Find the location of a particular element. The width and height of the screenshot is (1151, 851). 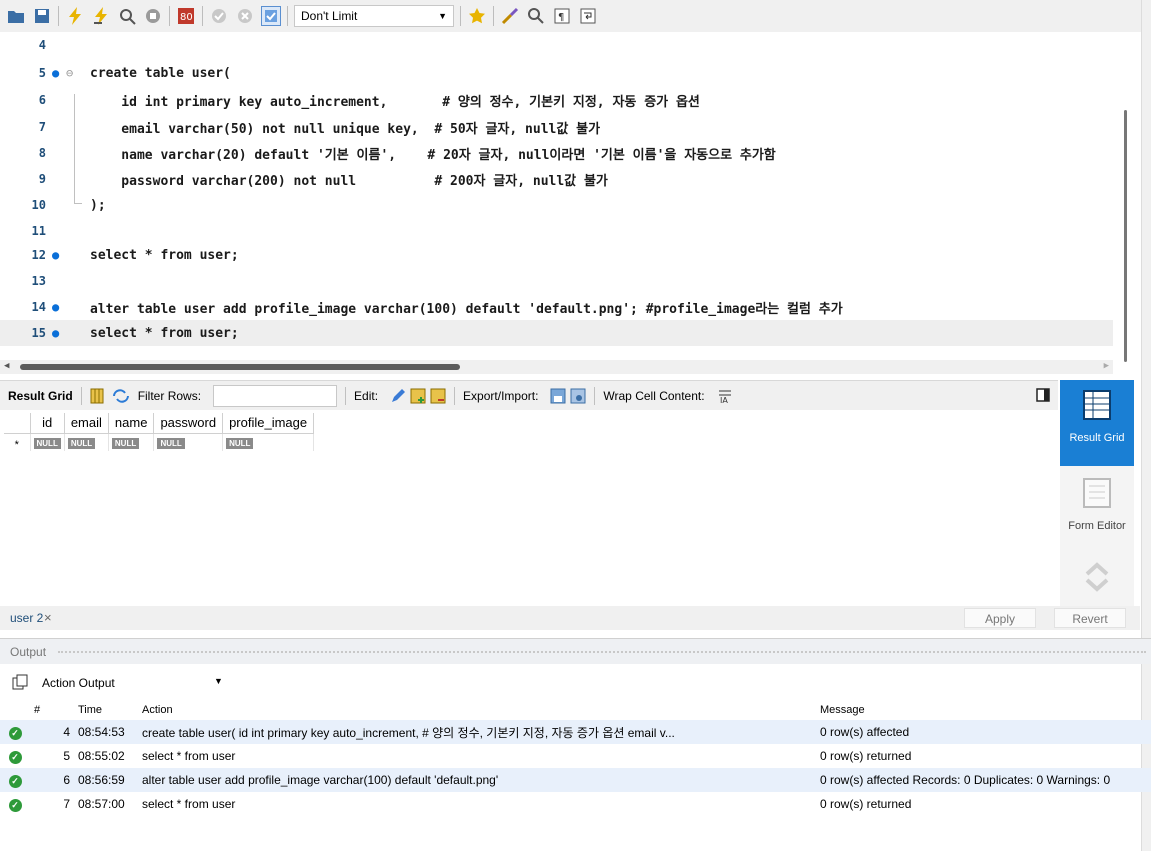

result-grid-view-label: Result Grid is located at coordinates (1097, 438).